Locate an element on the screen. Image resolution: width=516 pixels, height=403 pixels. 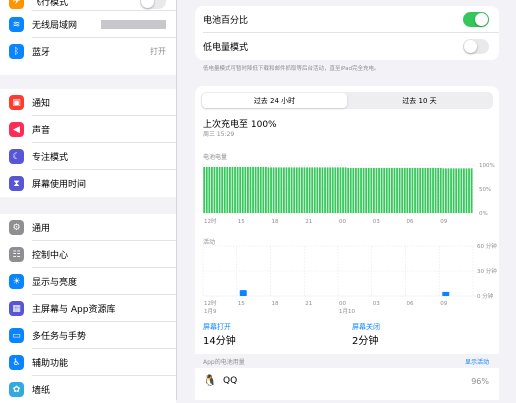
battery-level-chart: 100% 50% 0% 12时 15 18 21 00 03 06 09 is located at coordinates (348, 194).